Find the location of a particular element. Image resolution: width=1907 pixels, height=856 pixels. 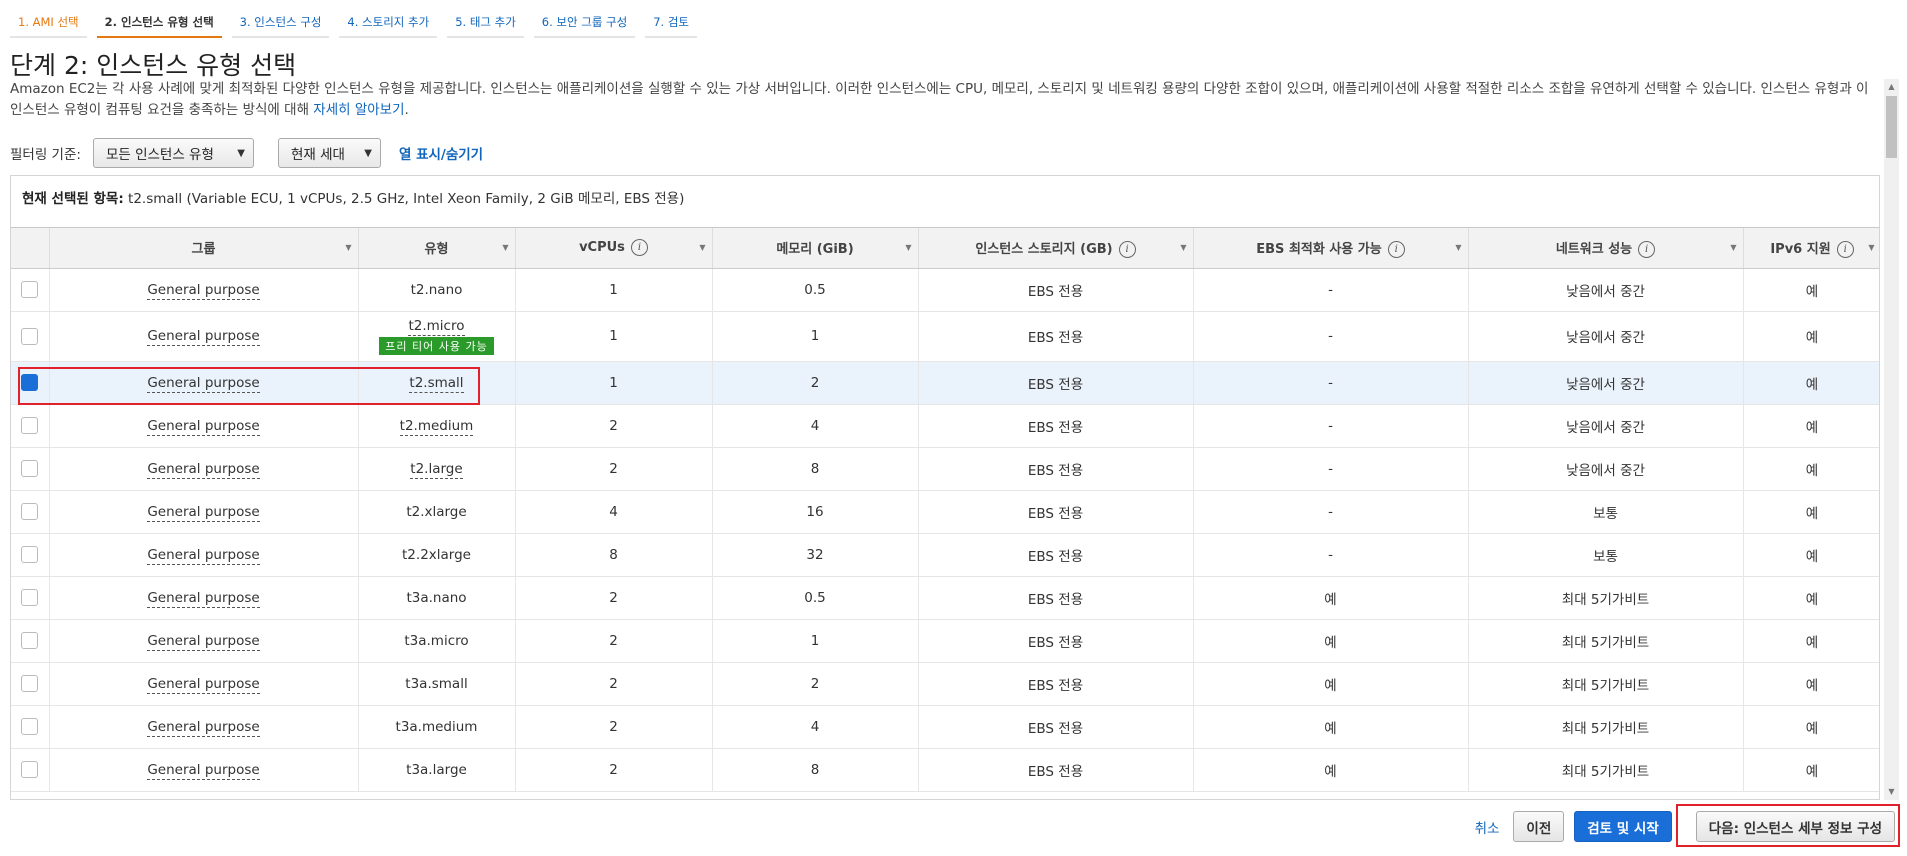

header-instance-storage: 인스턴스 스토리지 (GB) i ▼ is located at coordinates (1056, 248).